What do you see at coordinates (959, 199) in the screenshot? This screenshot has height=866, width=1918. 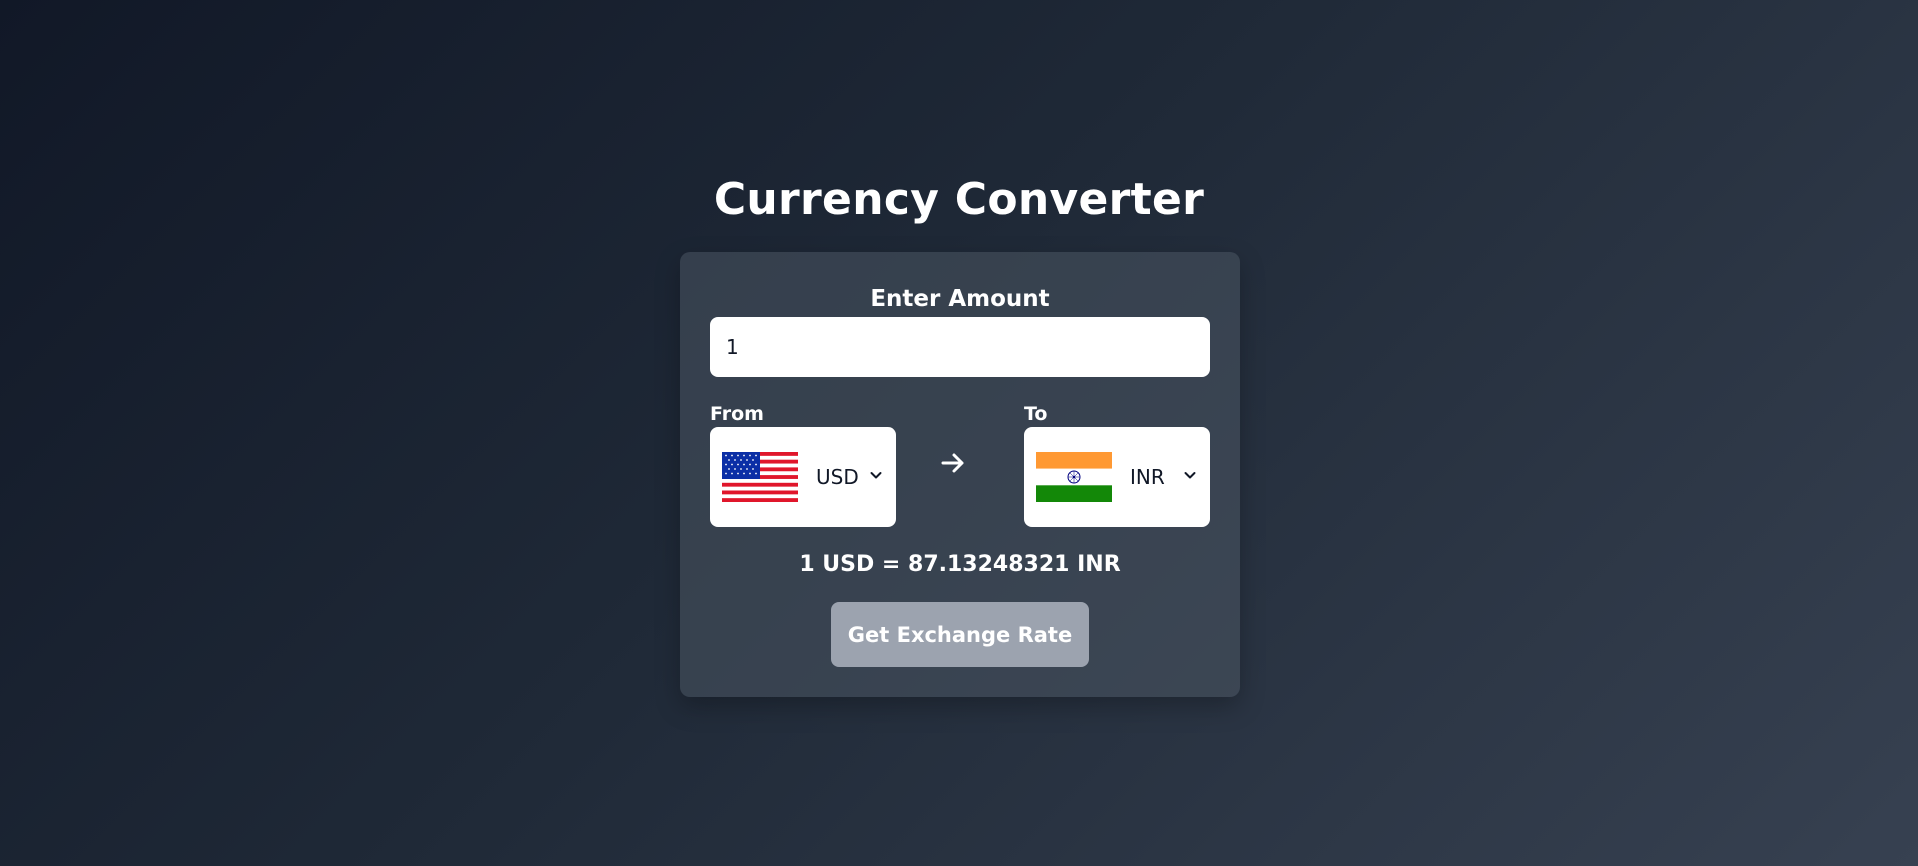 I see `page-title: Currency Converter` at bounding box center [959, 199].